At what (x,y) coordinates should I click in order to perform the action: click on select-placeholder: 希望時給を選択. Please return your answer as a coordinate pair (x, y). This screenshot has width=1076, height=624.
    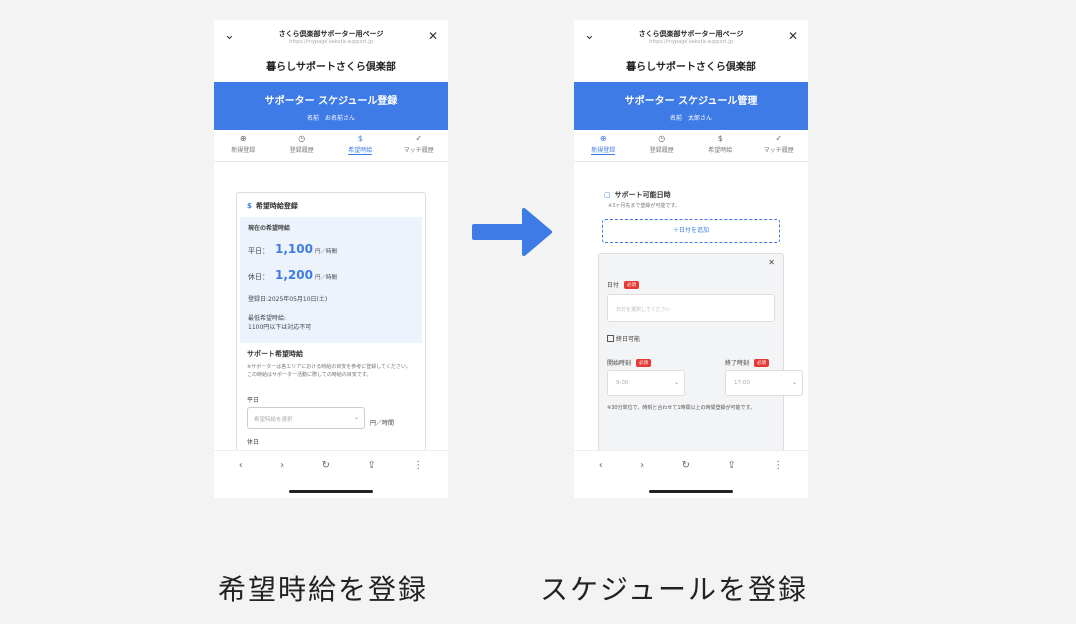
    Looking at the image, I should click on (273, 420).